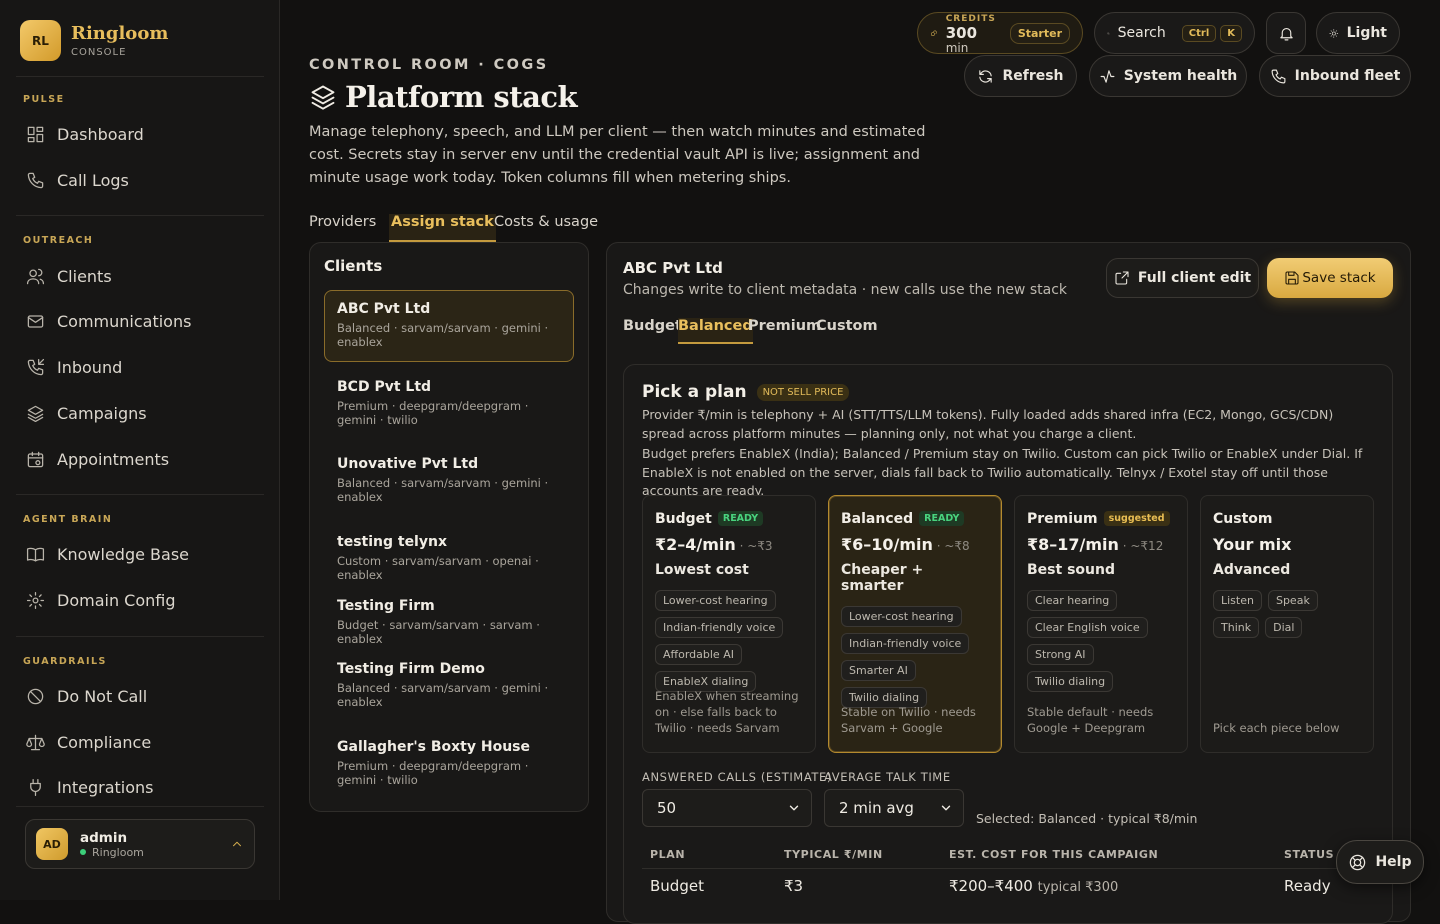 This screenshot has height=924, width=1440. I want to click on sidebar-item-clients: Clients, so click(69, 276).